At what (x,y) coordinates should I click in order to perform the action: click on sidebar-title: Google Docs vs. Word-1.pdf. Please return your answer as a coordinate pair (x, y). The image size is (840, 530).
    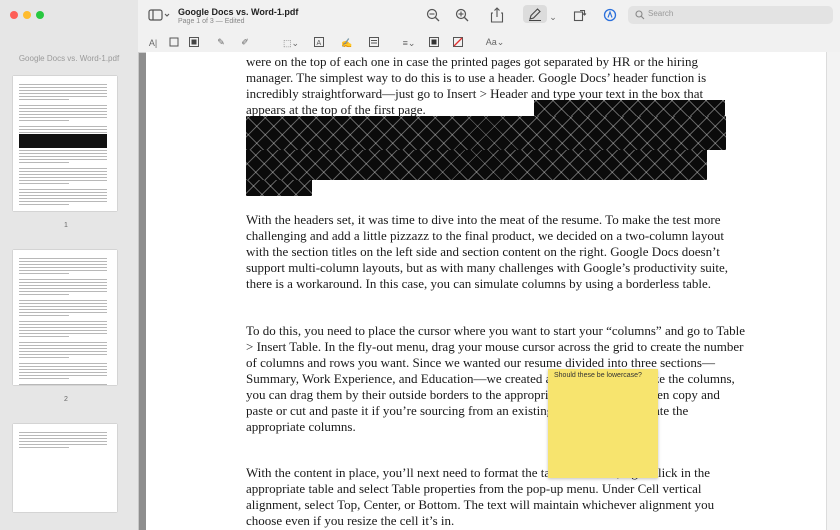
    Looking at the image, I should click on (69, 58).